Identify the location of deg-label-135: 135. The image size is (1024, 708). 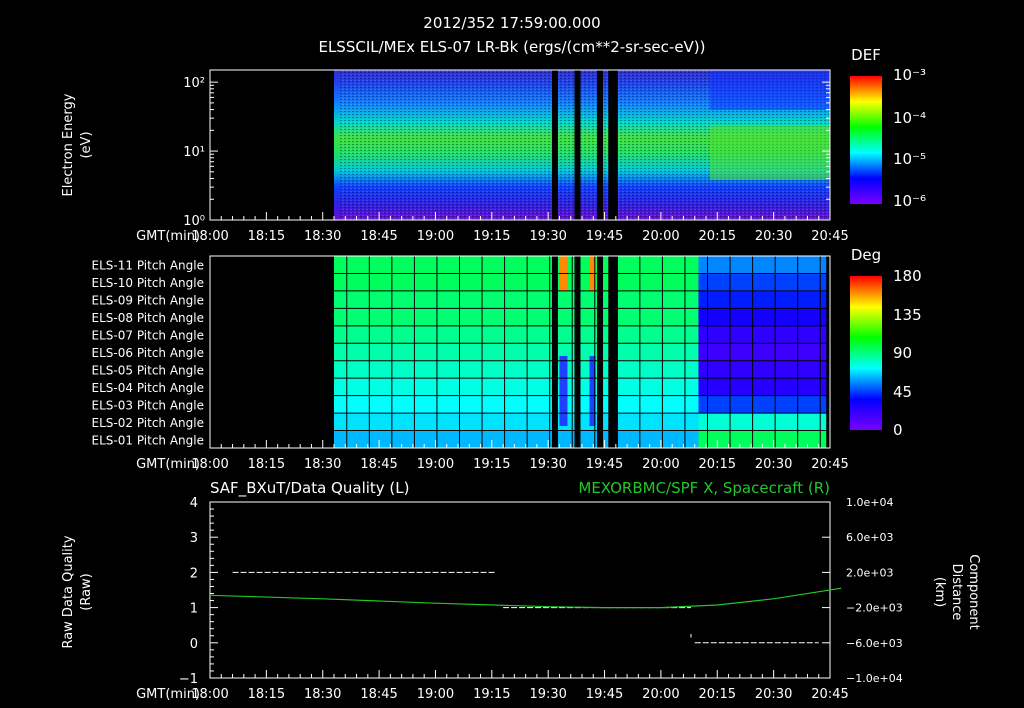
(907, 315).